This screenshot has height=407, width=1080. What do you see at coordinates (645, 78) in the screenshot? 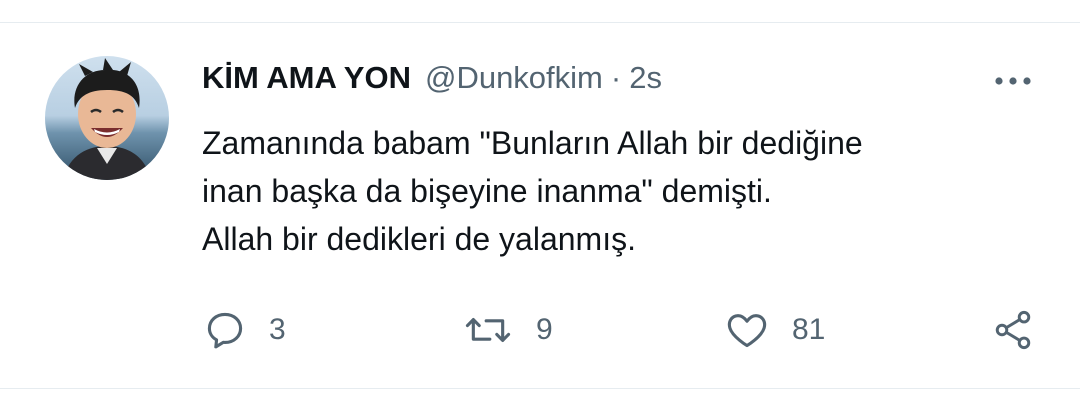
I see `tweet-timestamp: 2s` at bounding box center [645, 78].